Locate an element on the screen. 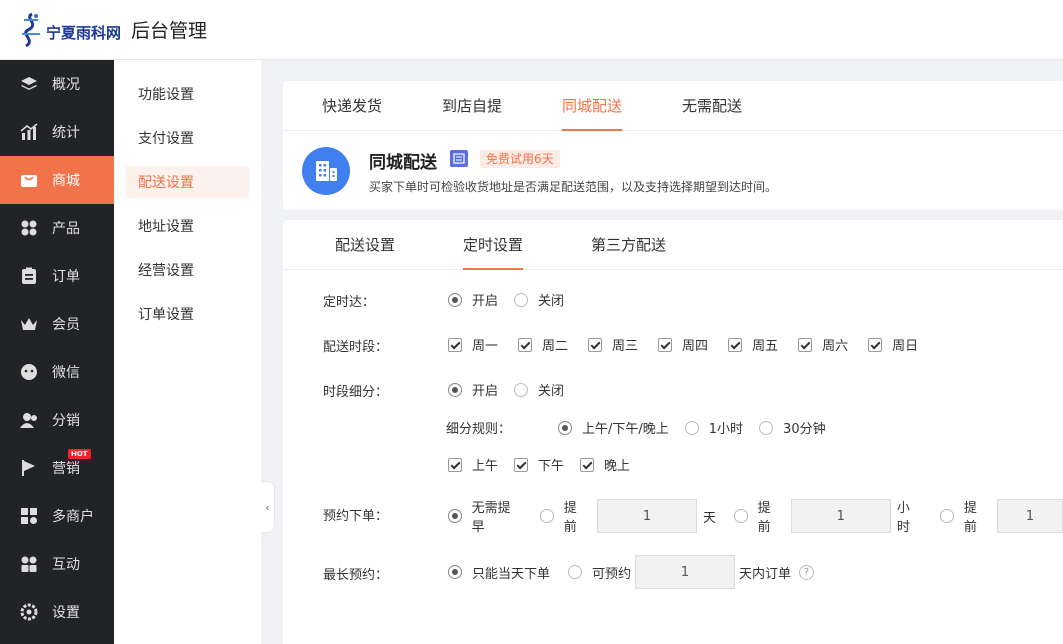 The height and width of the screenshot is (644, 1063). longest-label: 最长预约： is located at coordinates (356, 575).